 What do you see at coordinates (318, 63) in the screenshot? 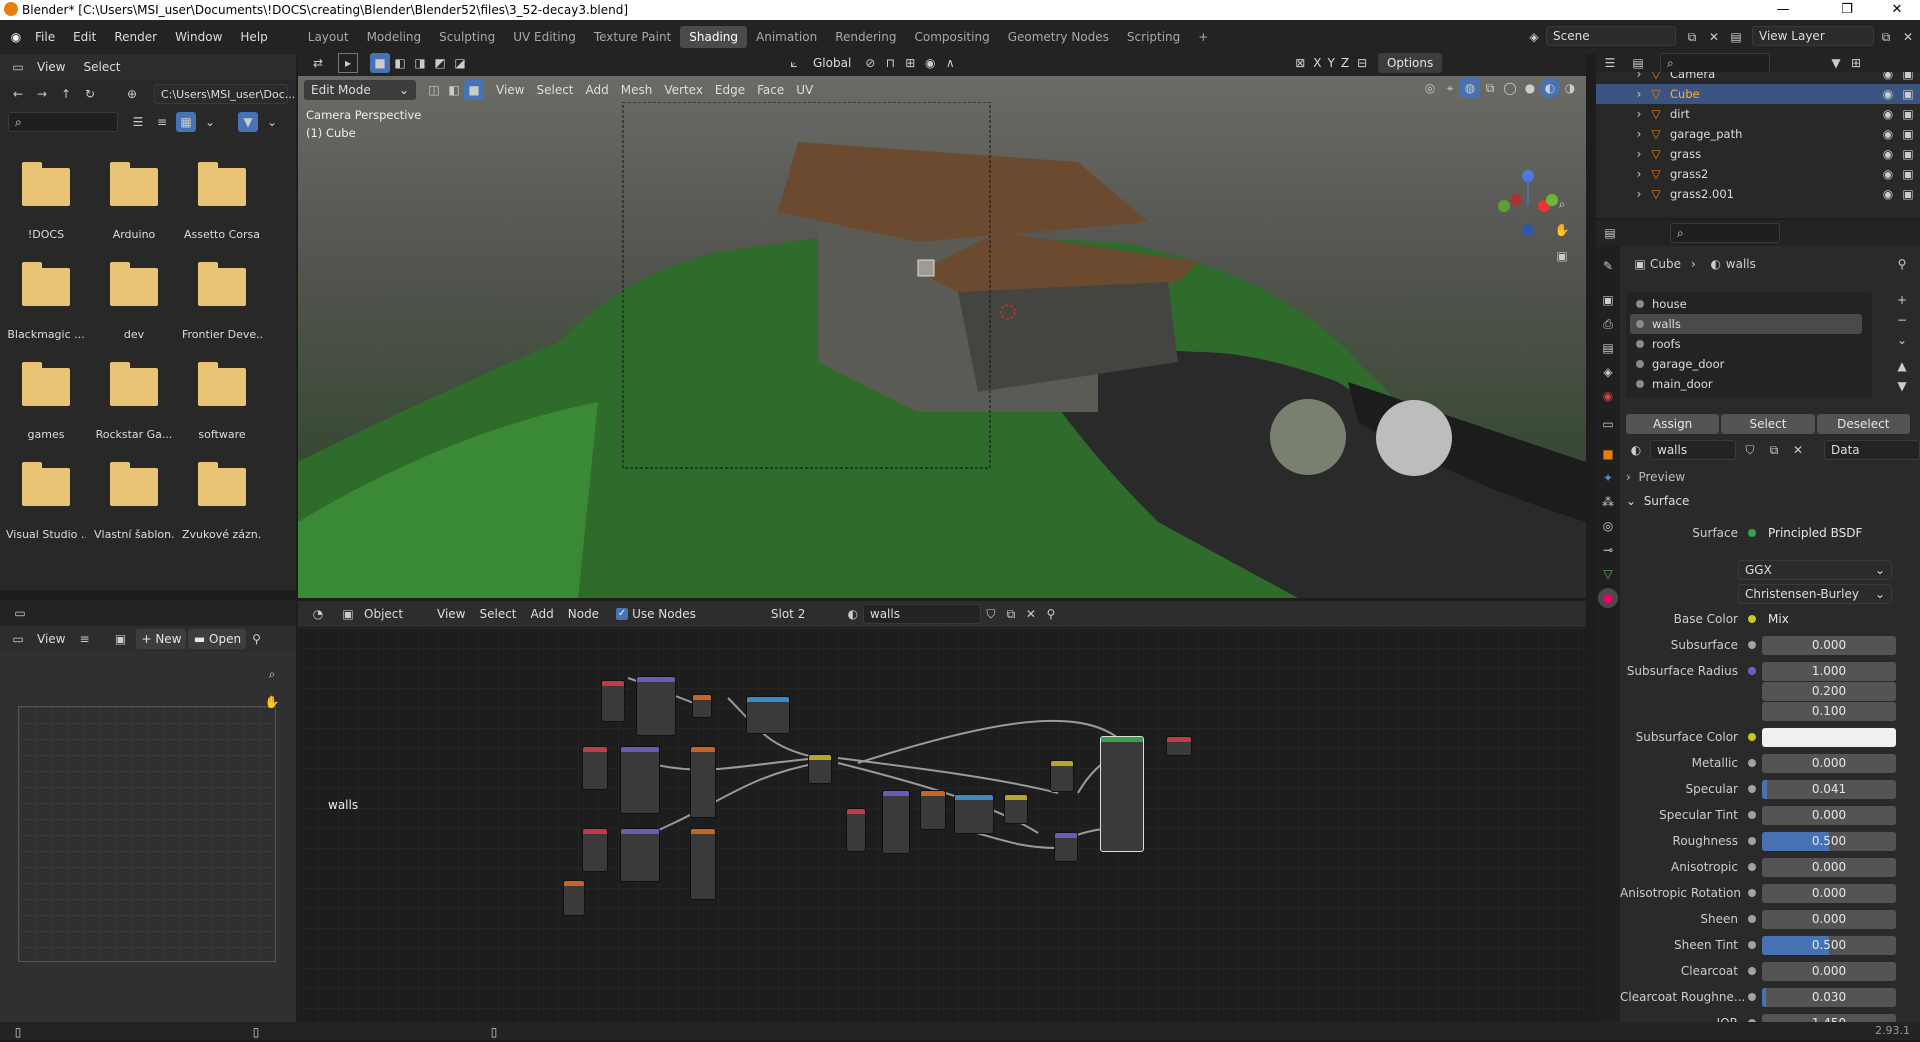
I see `tool-settings-icon: ⇄` at bounding box center [318, 63].